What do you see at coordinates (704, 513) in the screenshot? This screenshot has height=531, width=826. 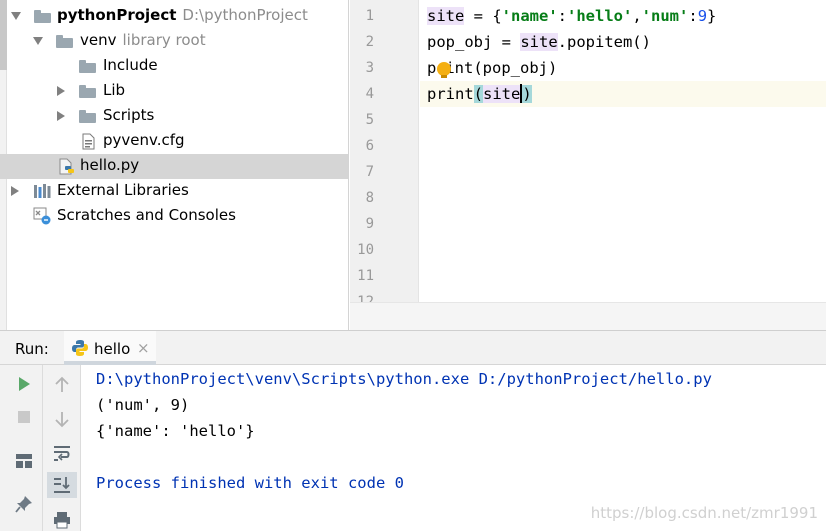 I see `watermark-text: https://blog.csdn.net/zmr1991` at bounding box center [704, 513].